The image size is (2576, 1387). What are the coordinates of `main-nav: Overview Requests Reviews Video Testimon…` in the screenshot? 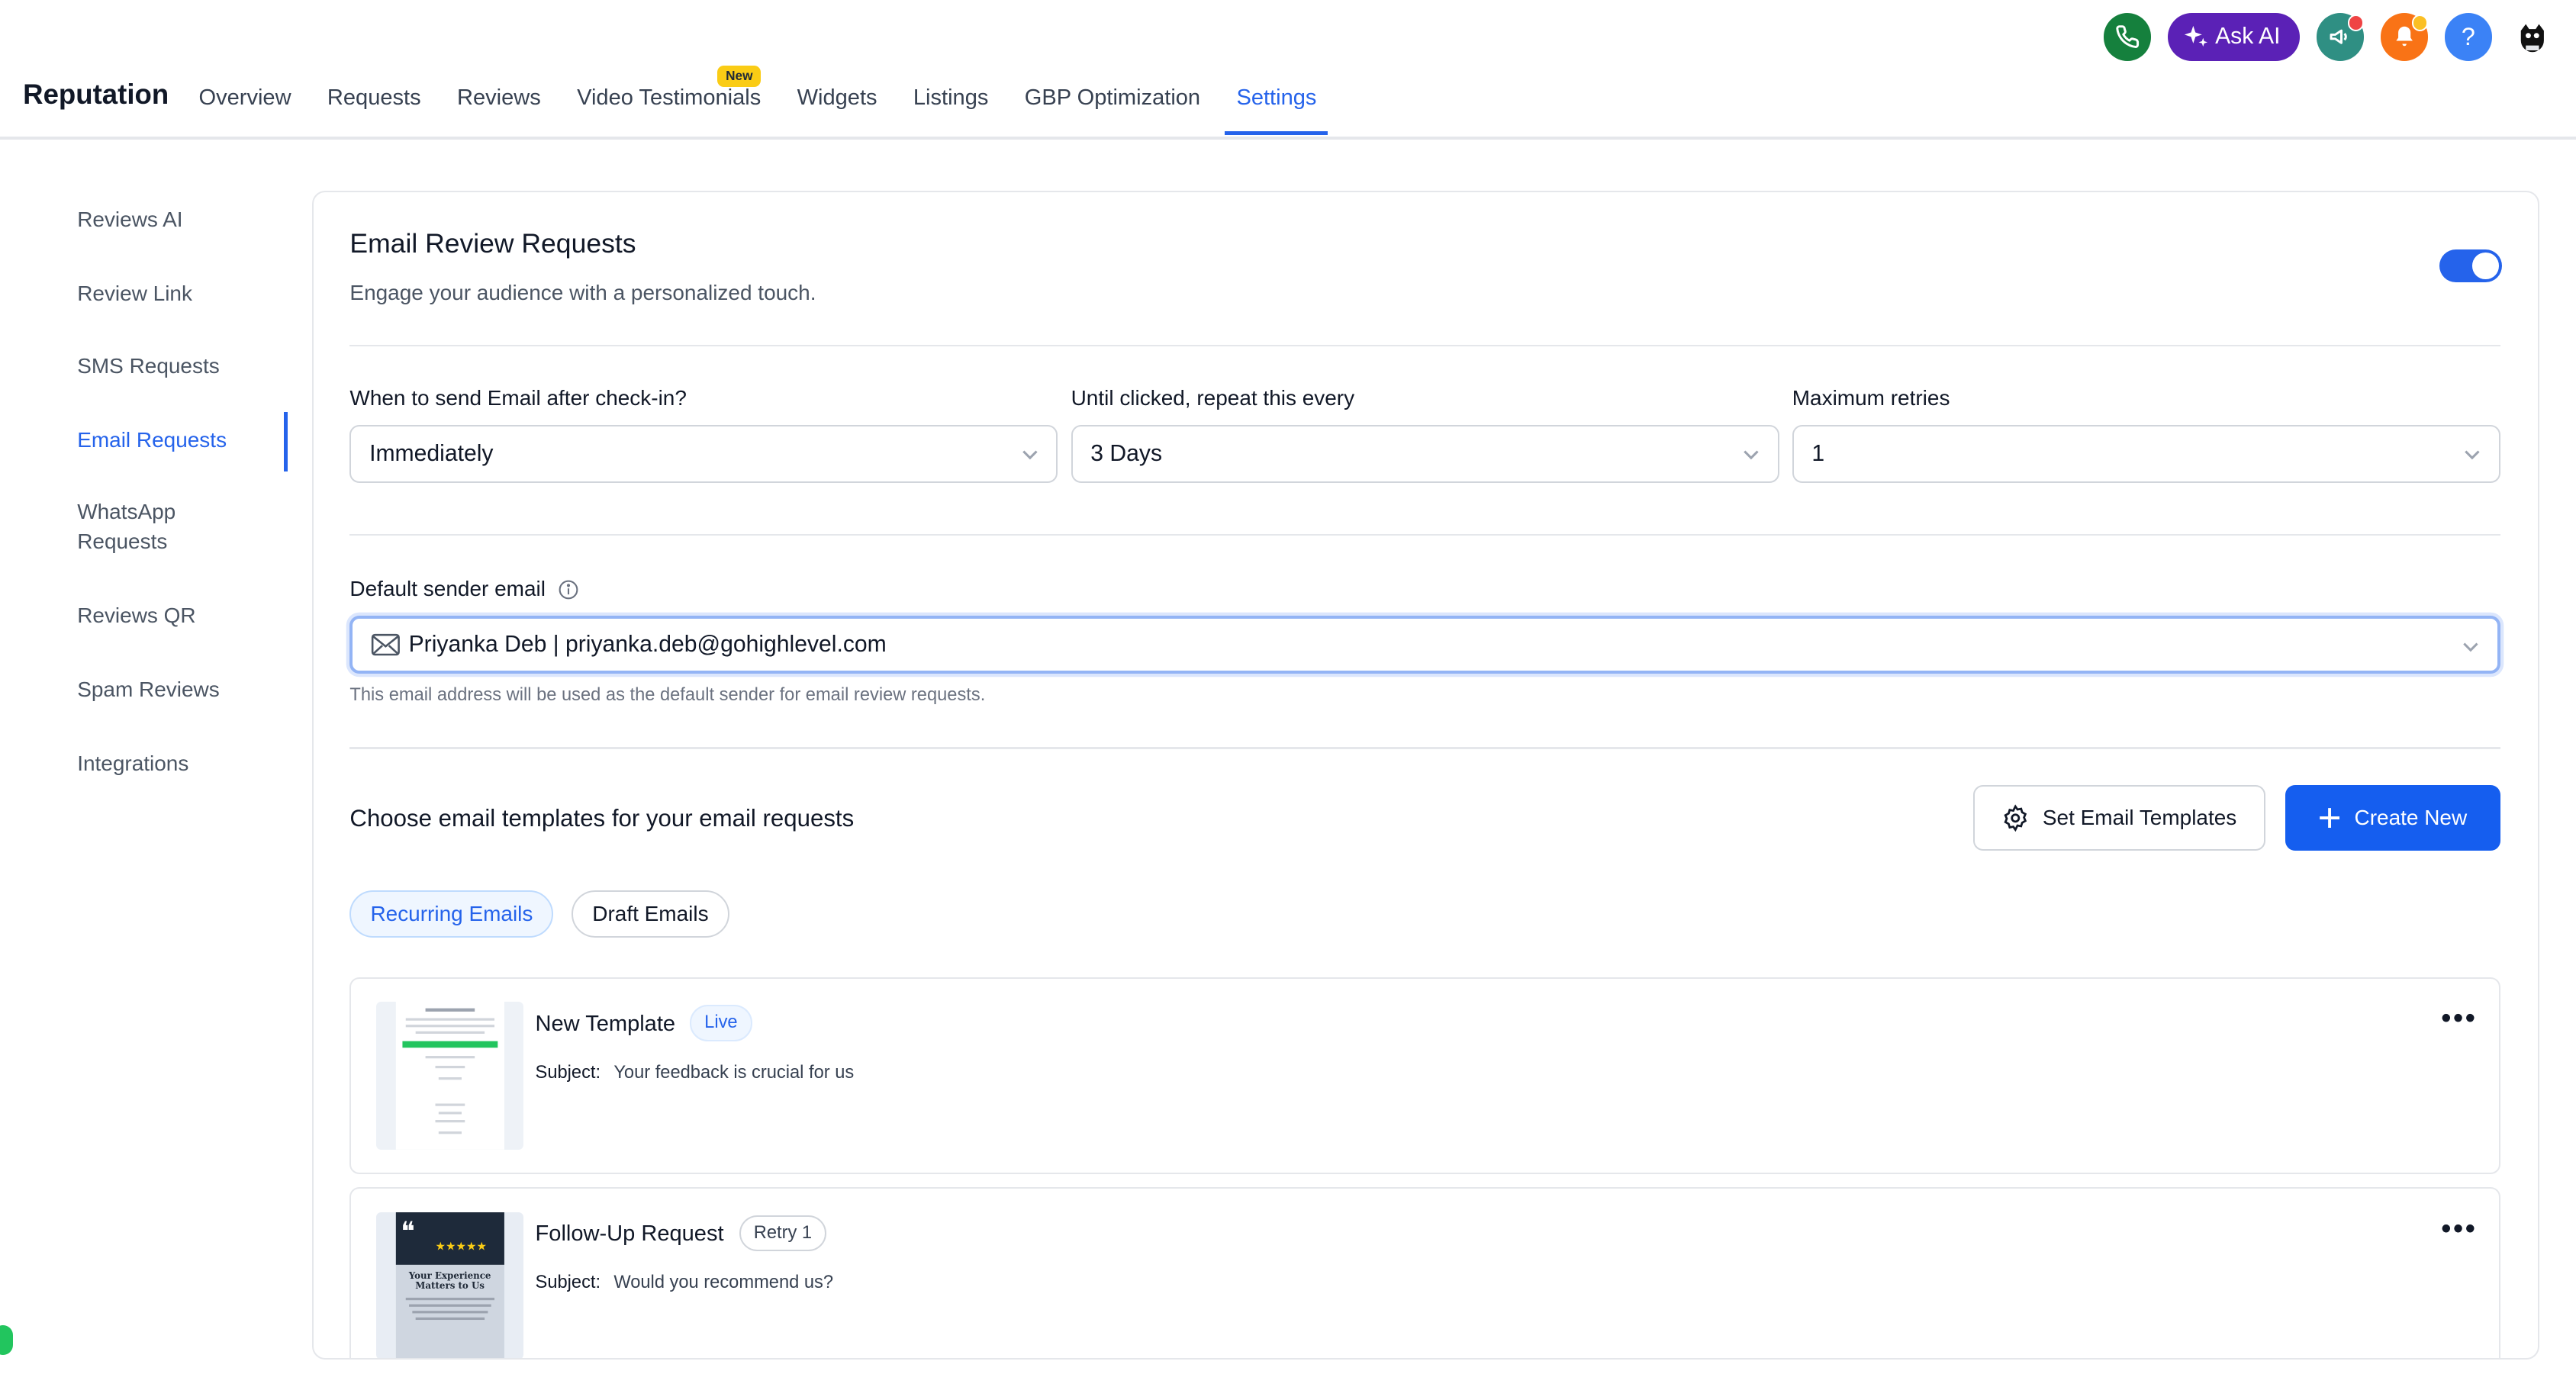 It's located at (776, 101).